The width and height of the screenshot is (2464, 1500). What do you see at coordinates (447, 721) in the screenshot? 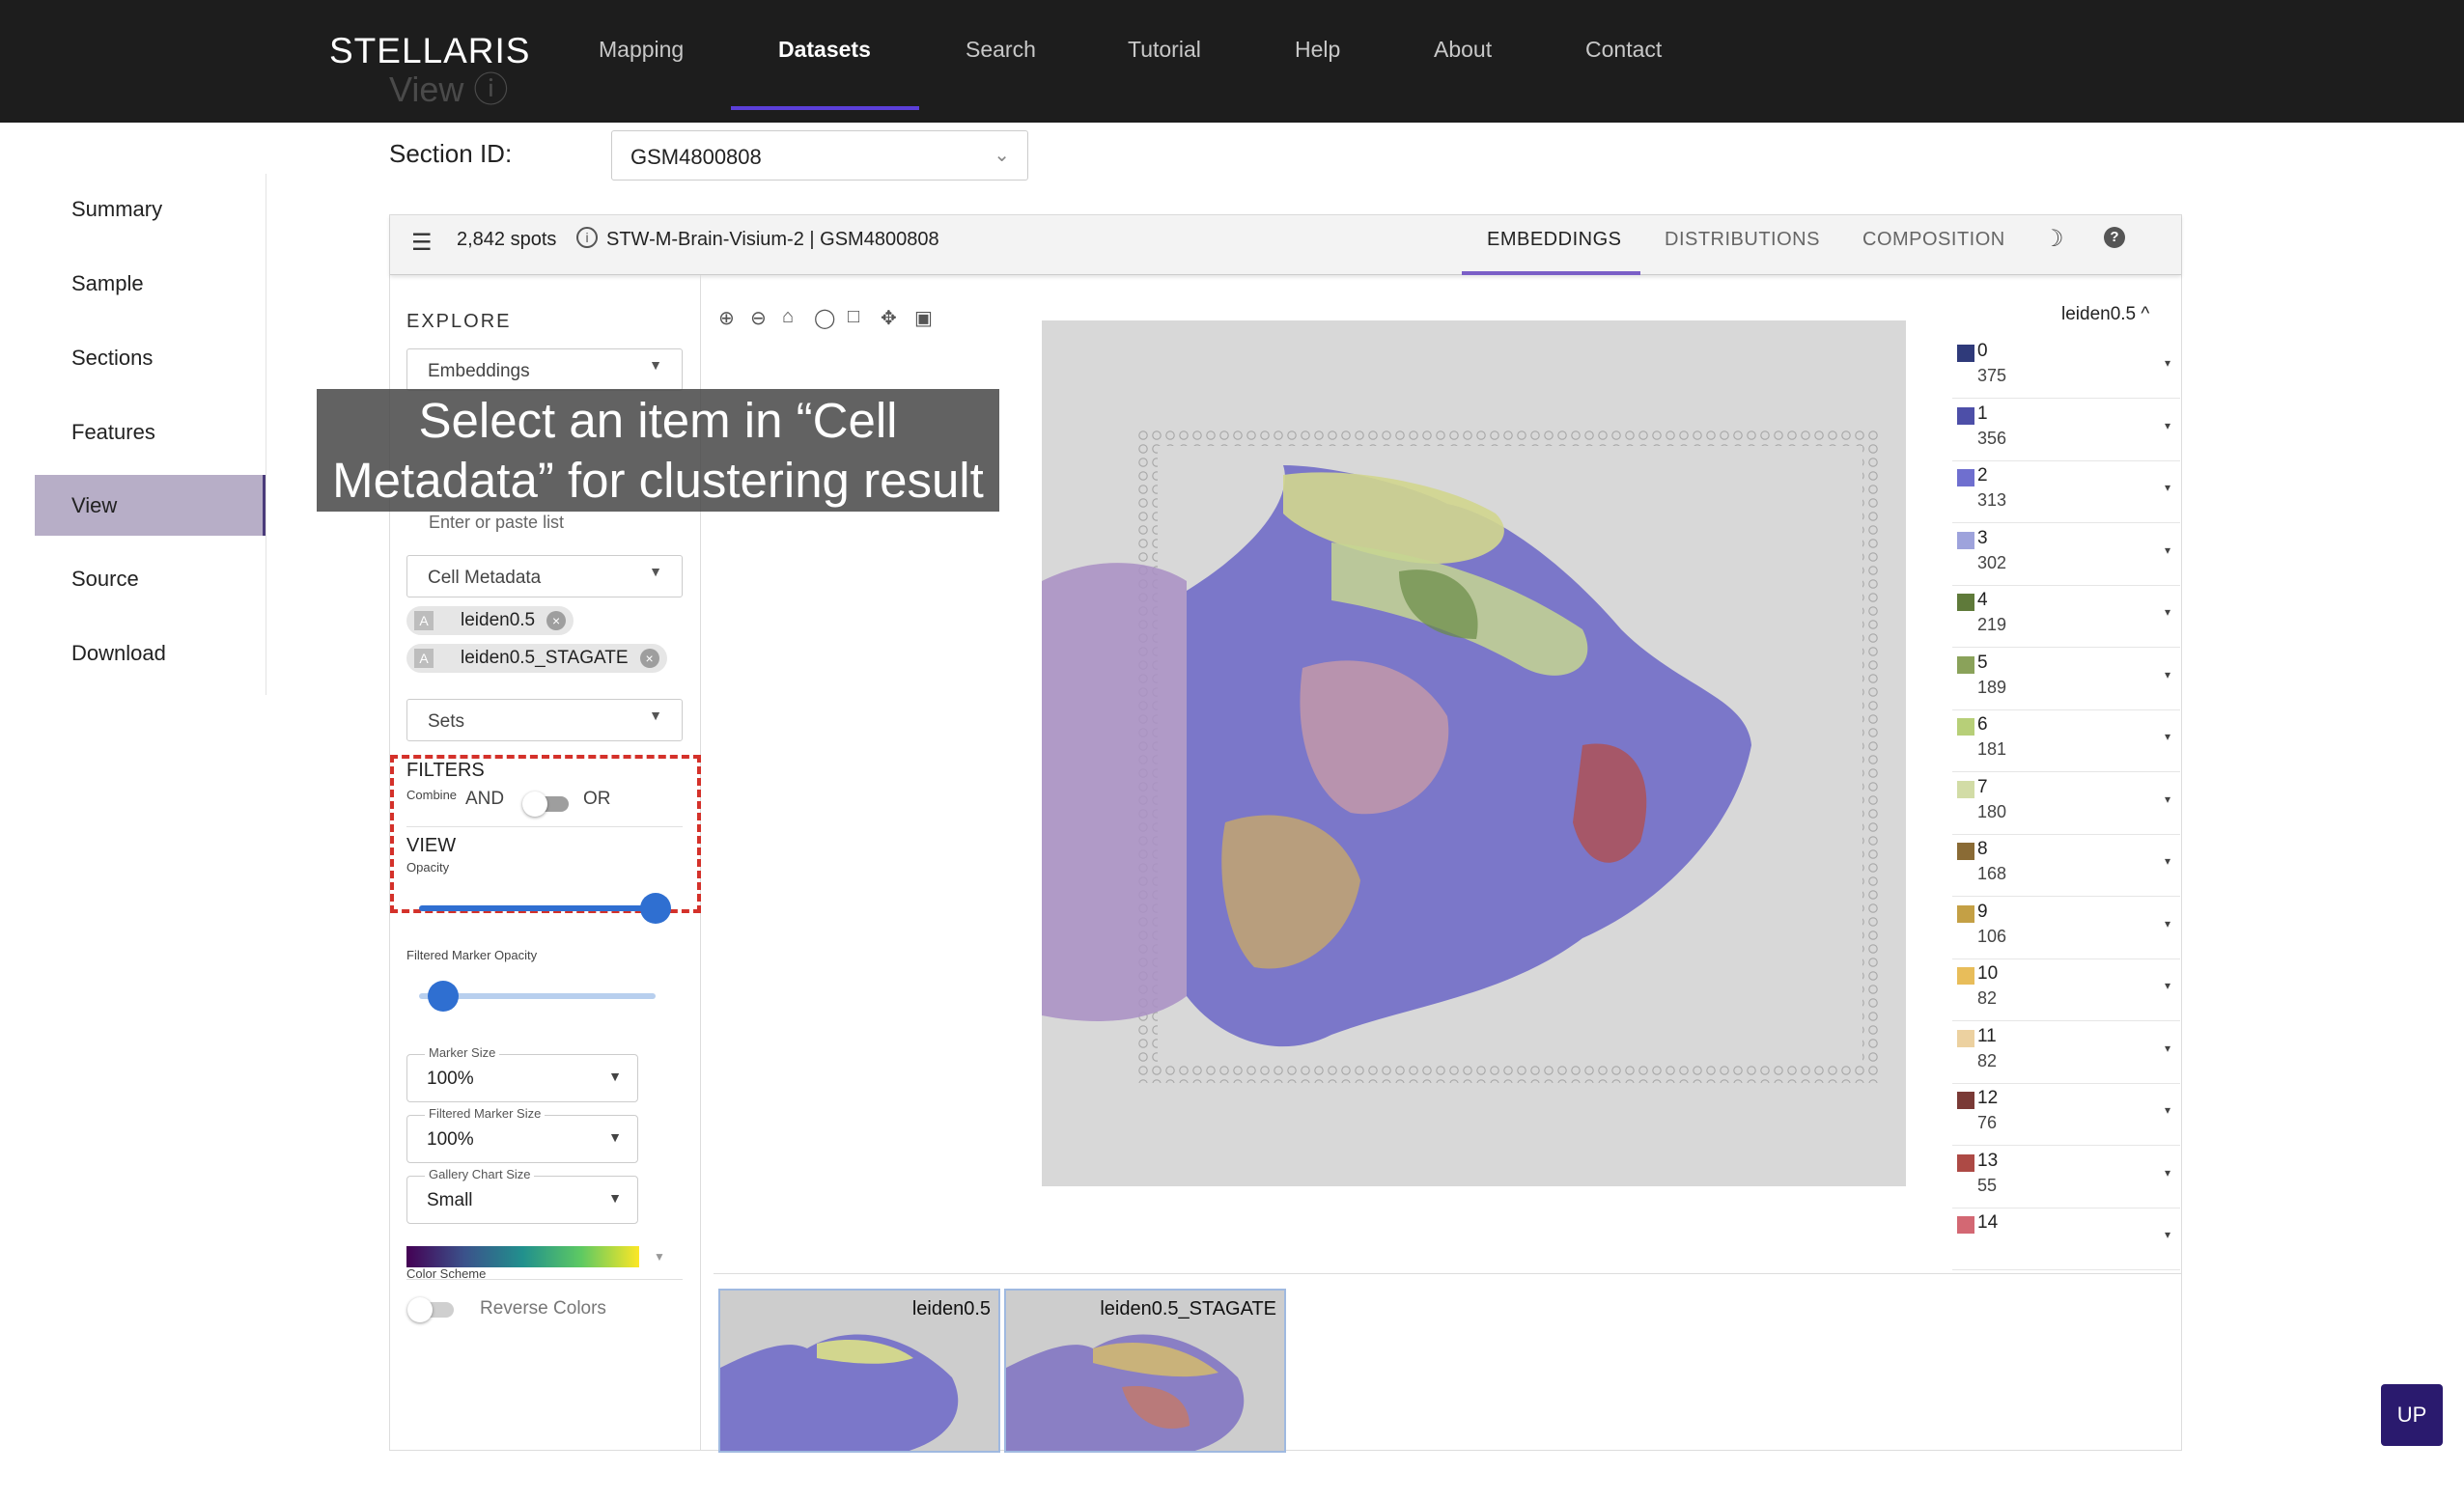
I see `sets-dropdown-value: Sets` at bounding box center [447, 721].